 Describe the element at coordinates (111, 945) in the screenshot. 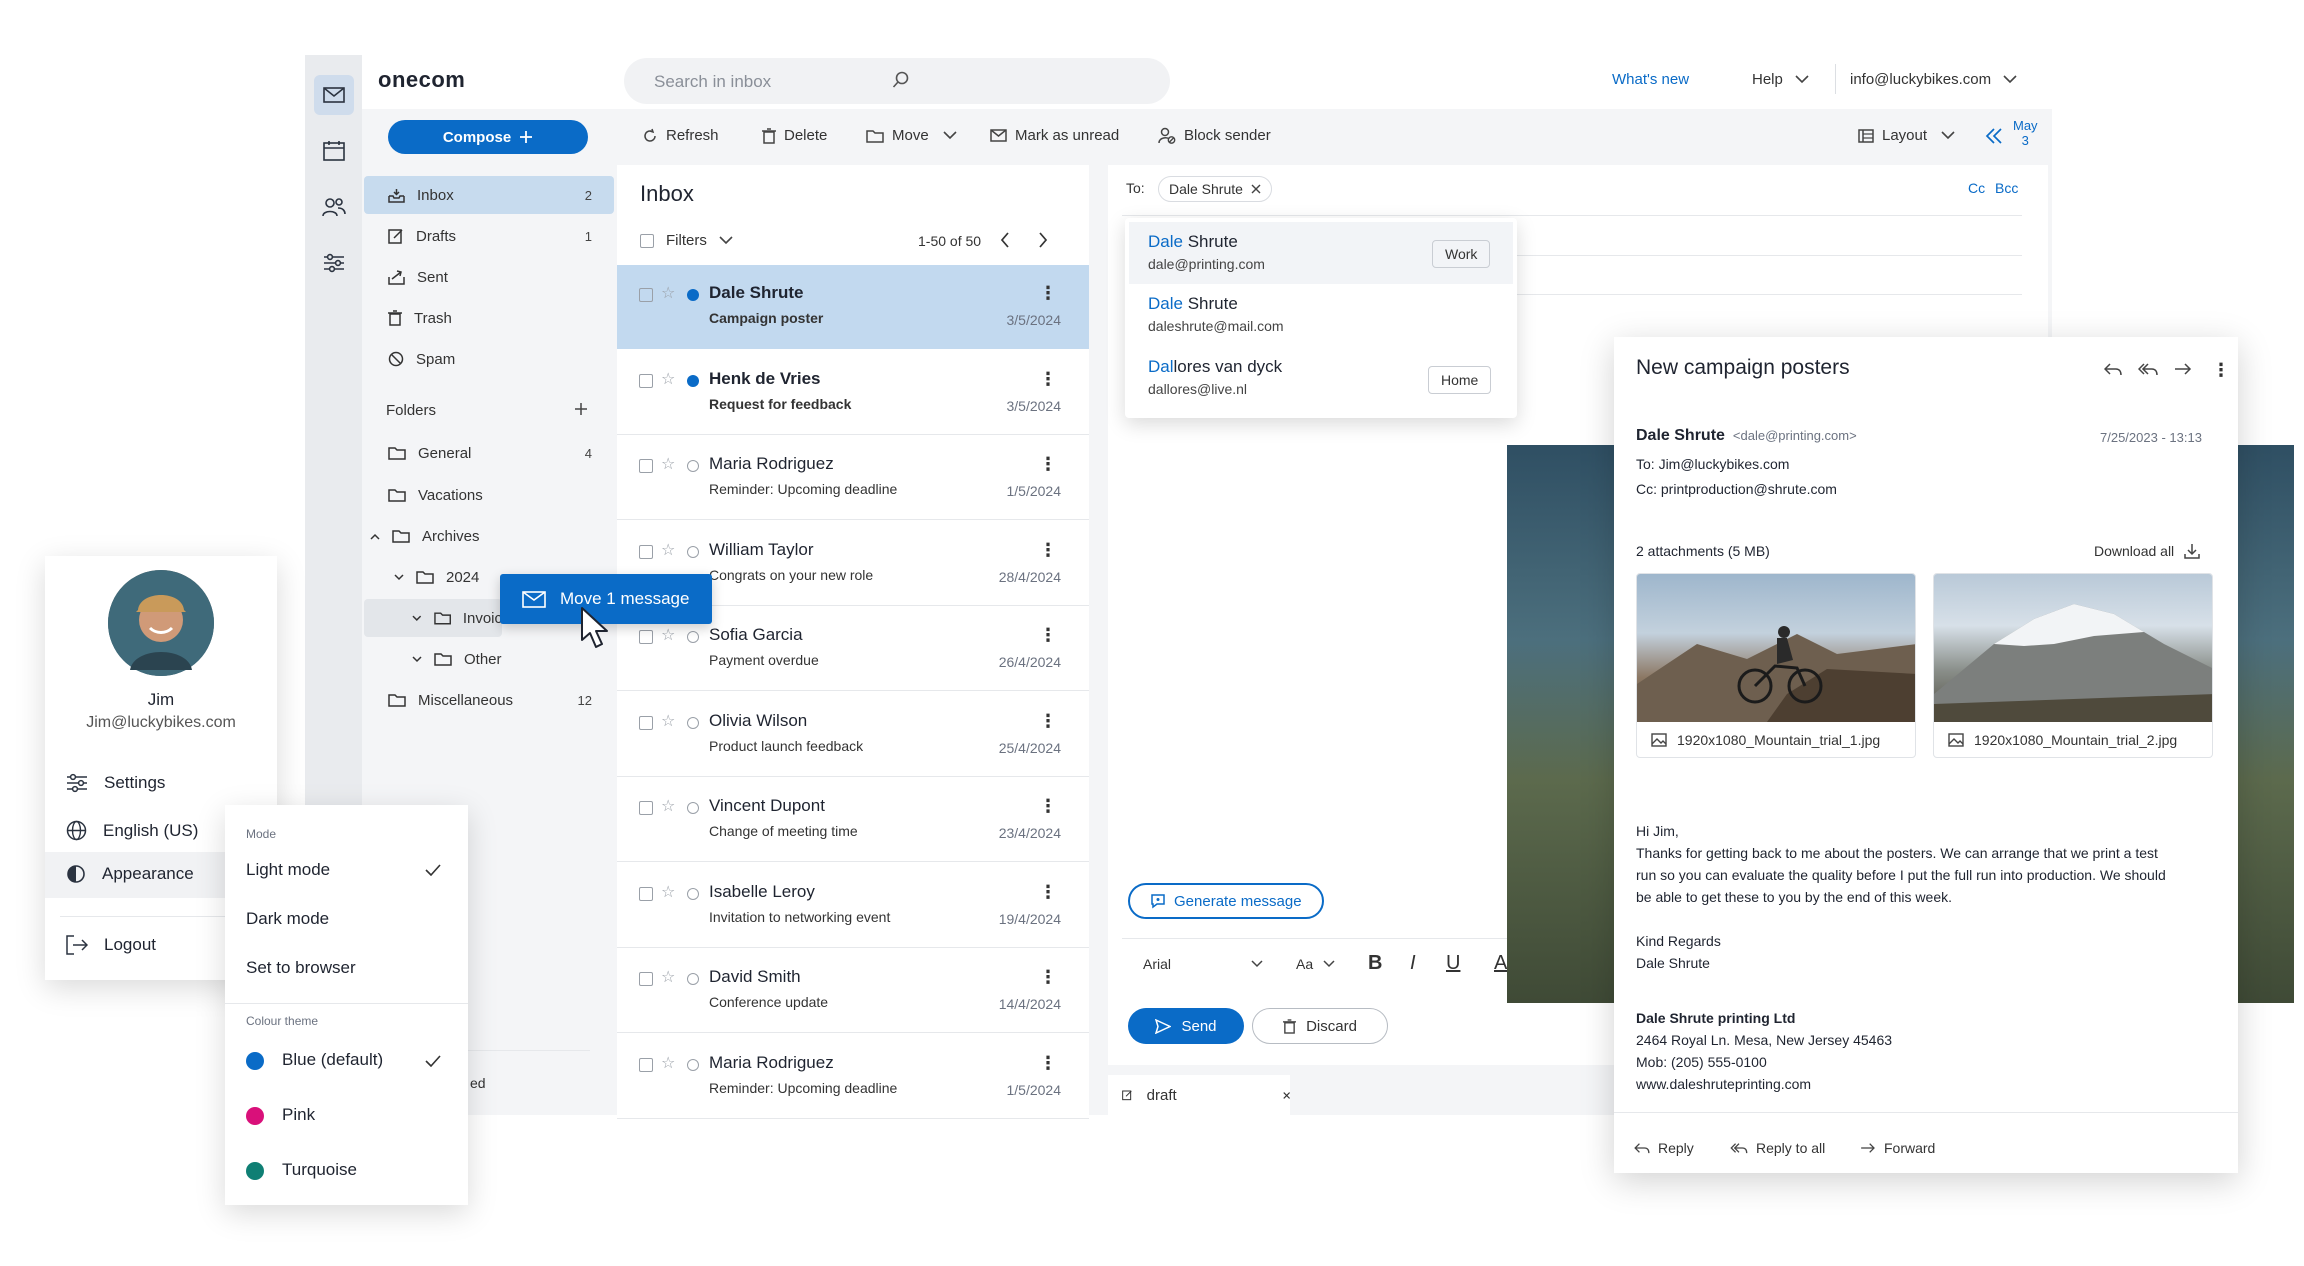

I see `logout-menu-item: Logout` at that location.